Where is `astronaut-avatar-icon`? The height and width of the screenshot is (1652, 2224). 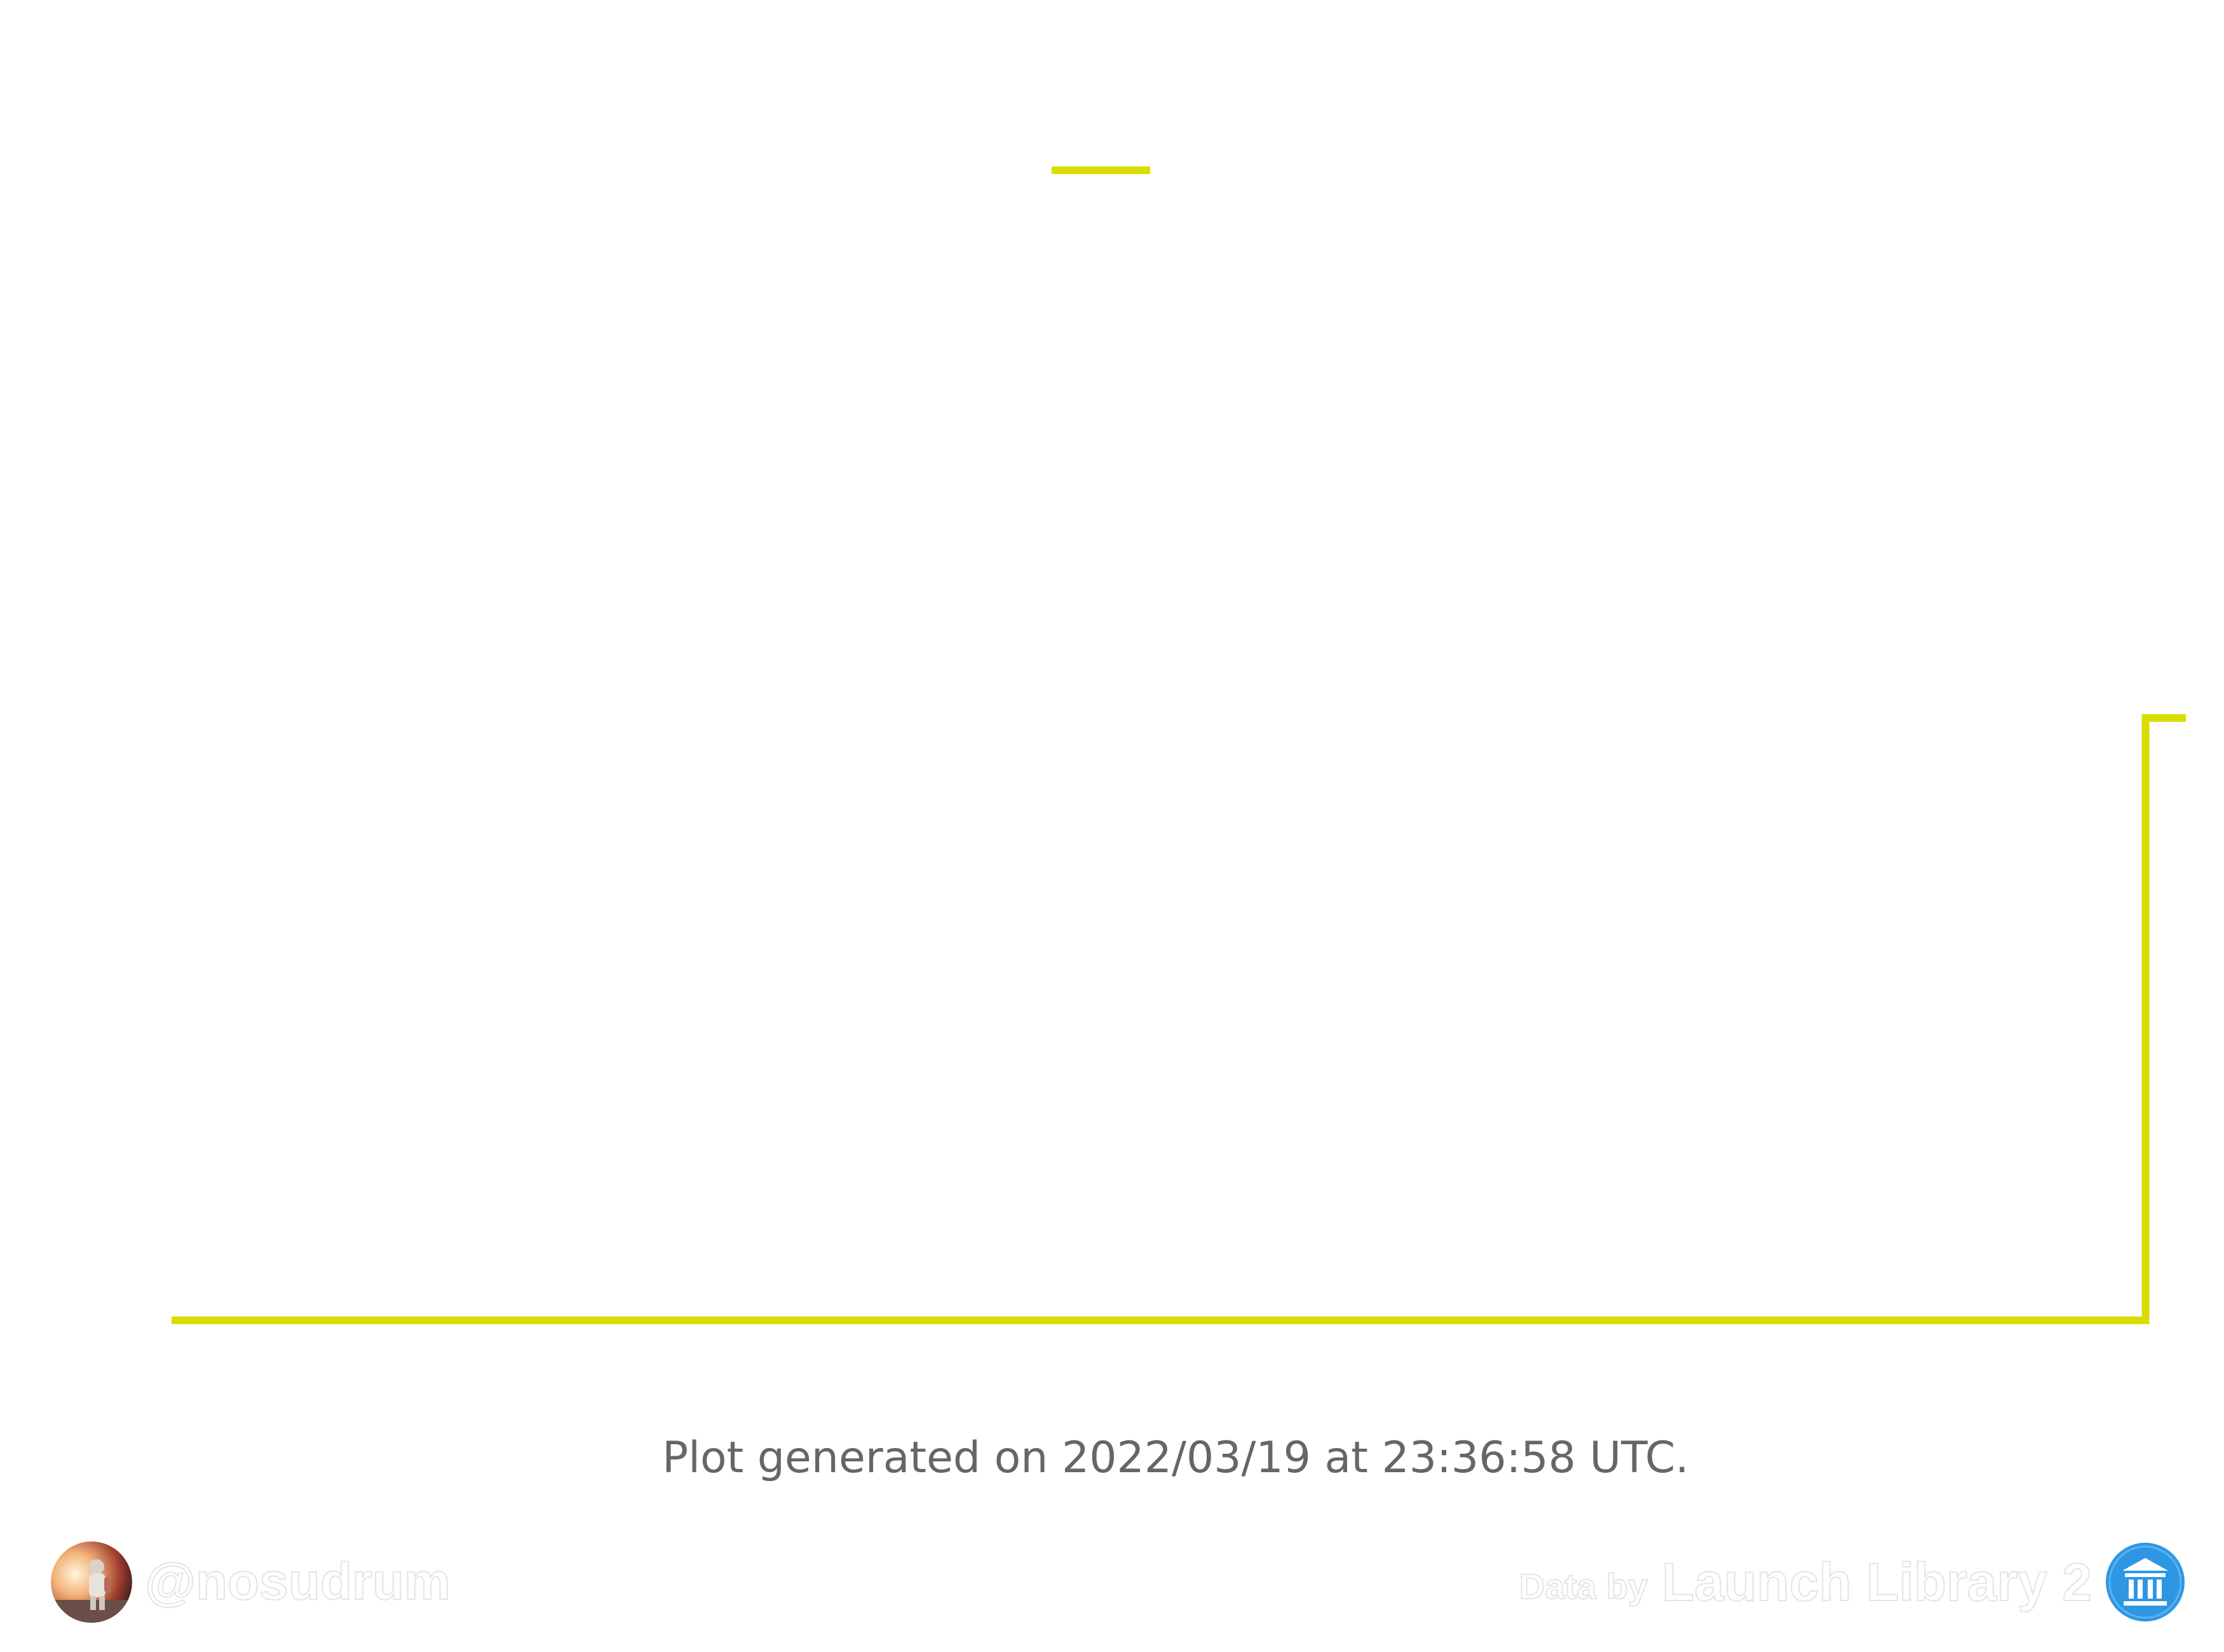 astronaut-avatar-icon is located at coordinates (91, 1582).